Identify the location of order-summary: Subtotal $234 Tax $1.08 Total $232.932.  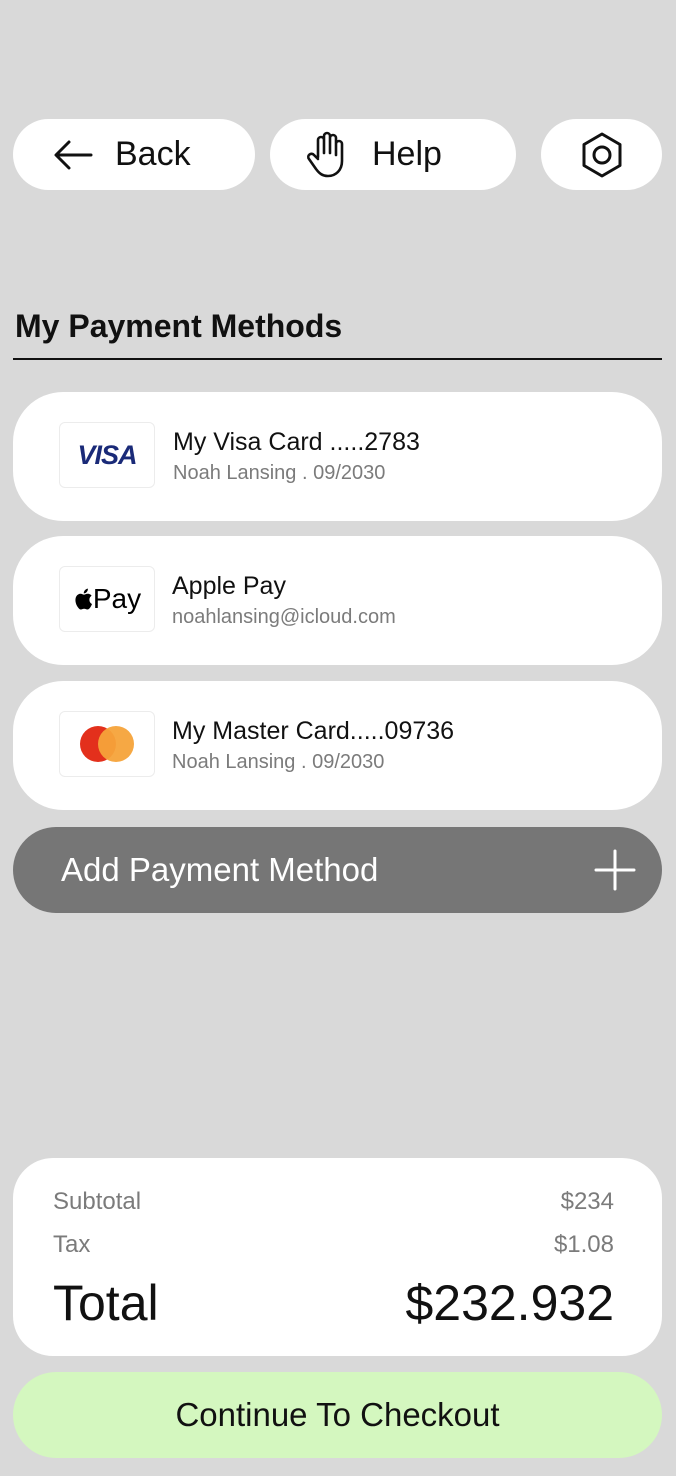
(337, 1257).